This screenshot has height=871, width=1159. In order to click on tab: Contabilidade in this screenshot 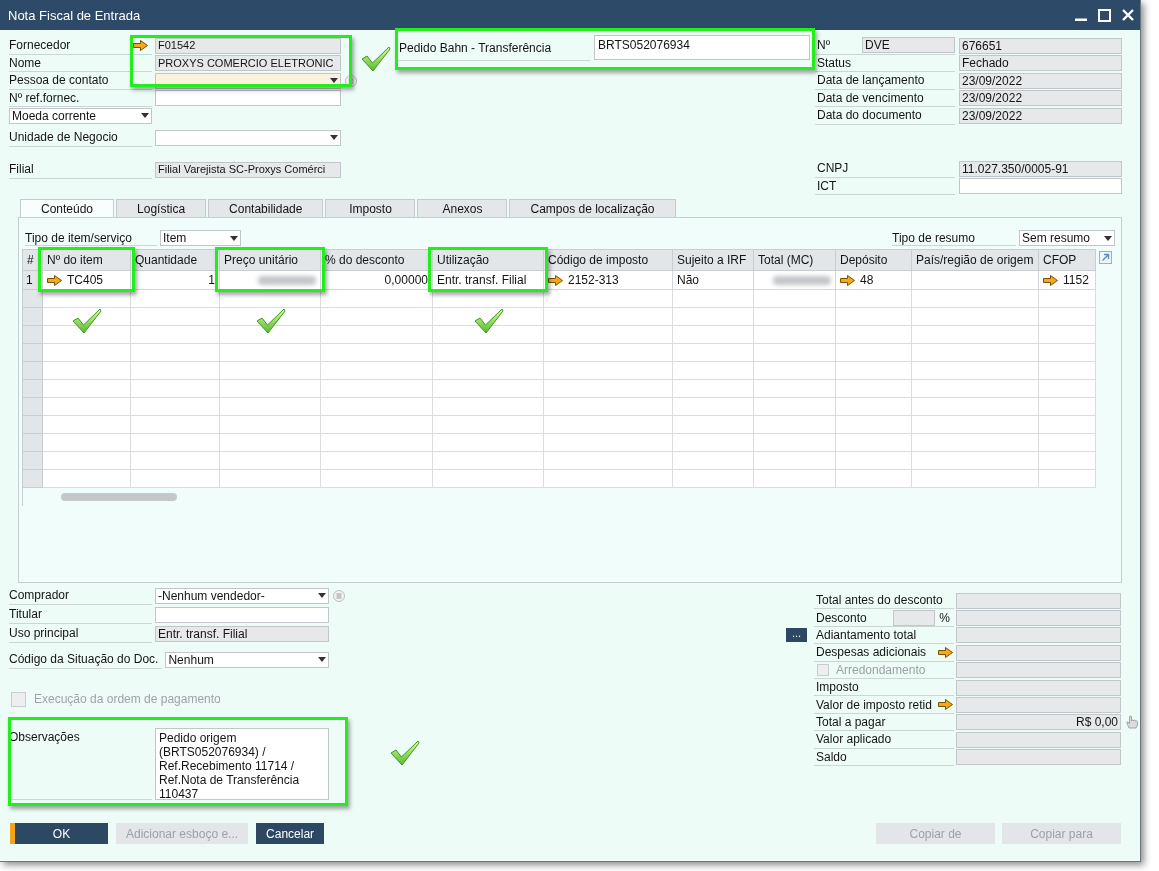, I will do `click(266, 208)`.